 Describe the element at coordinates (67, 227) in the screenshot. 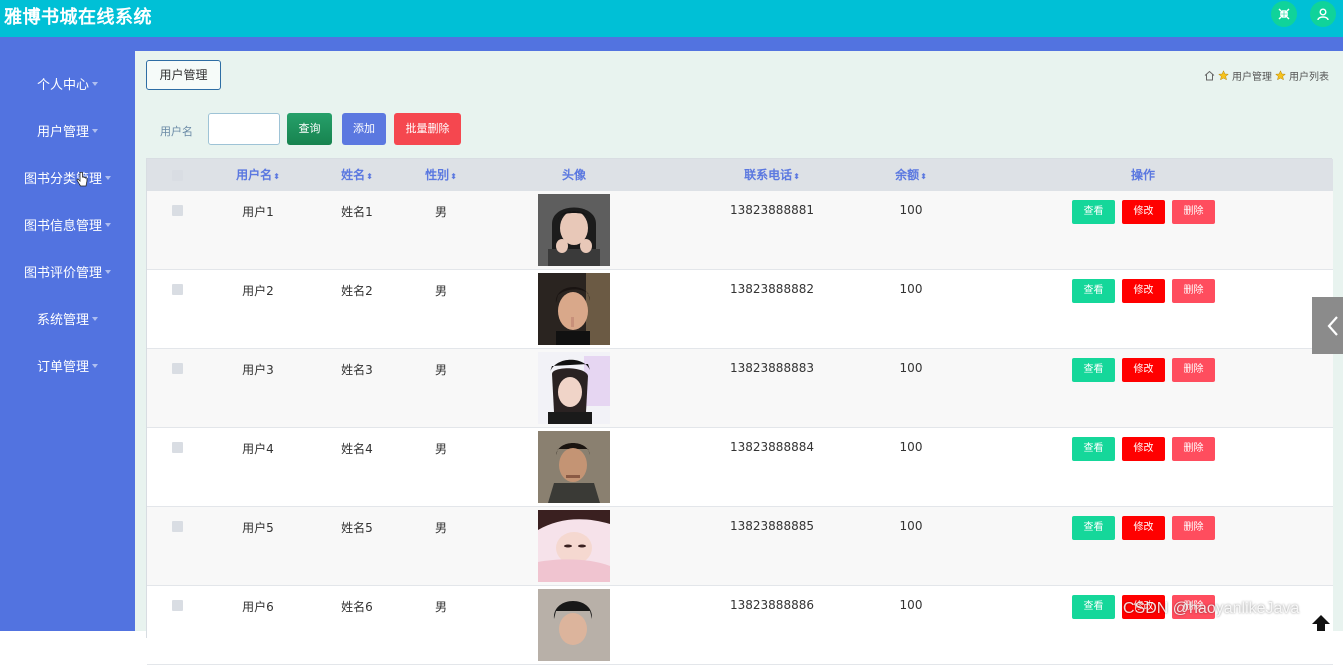

I see `sidebar-item-book-info: 图书信息管理` at that location.